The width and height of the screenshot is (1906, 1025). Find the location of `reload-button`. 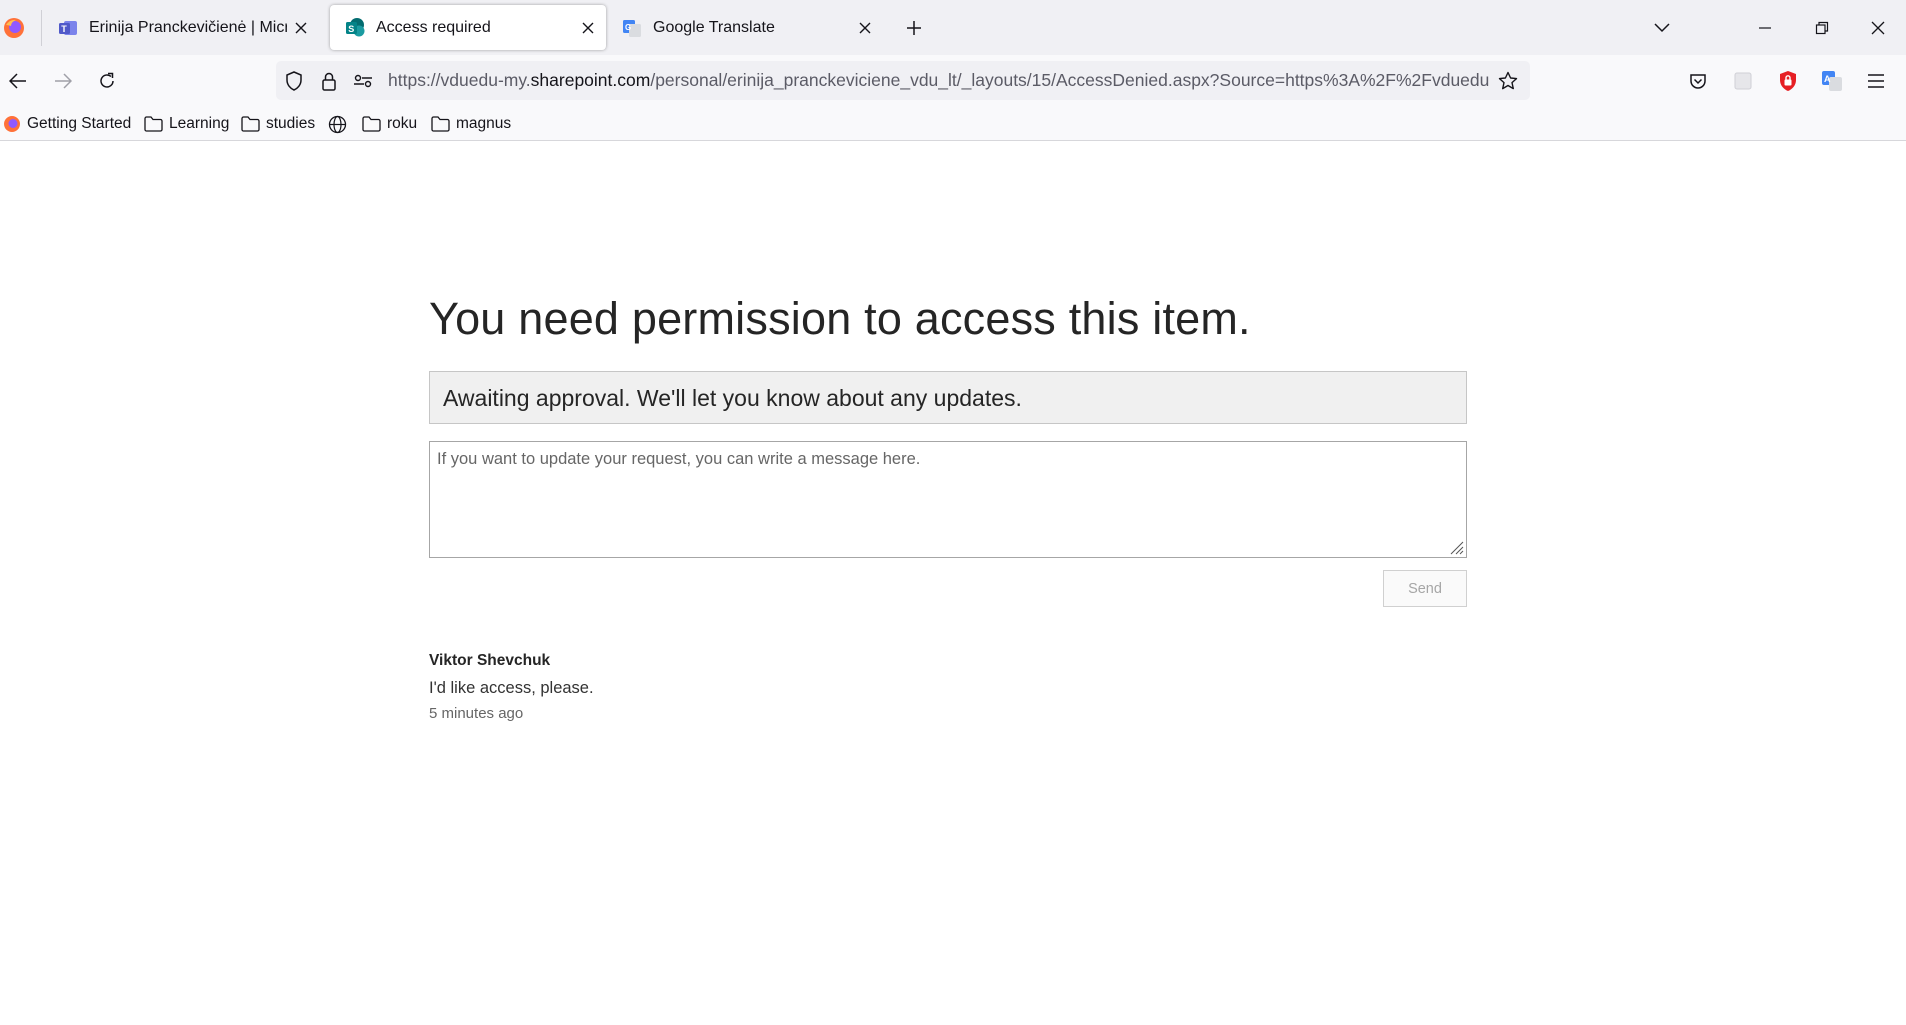

reload-button is located at coordinates (107, 81).